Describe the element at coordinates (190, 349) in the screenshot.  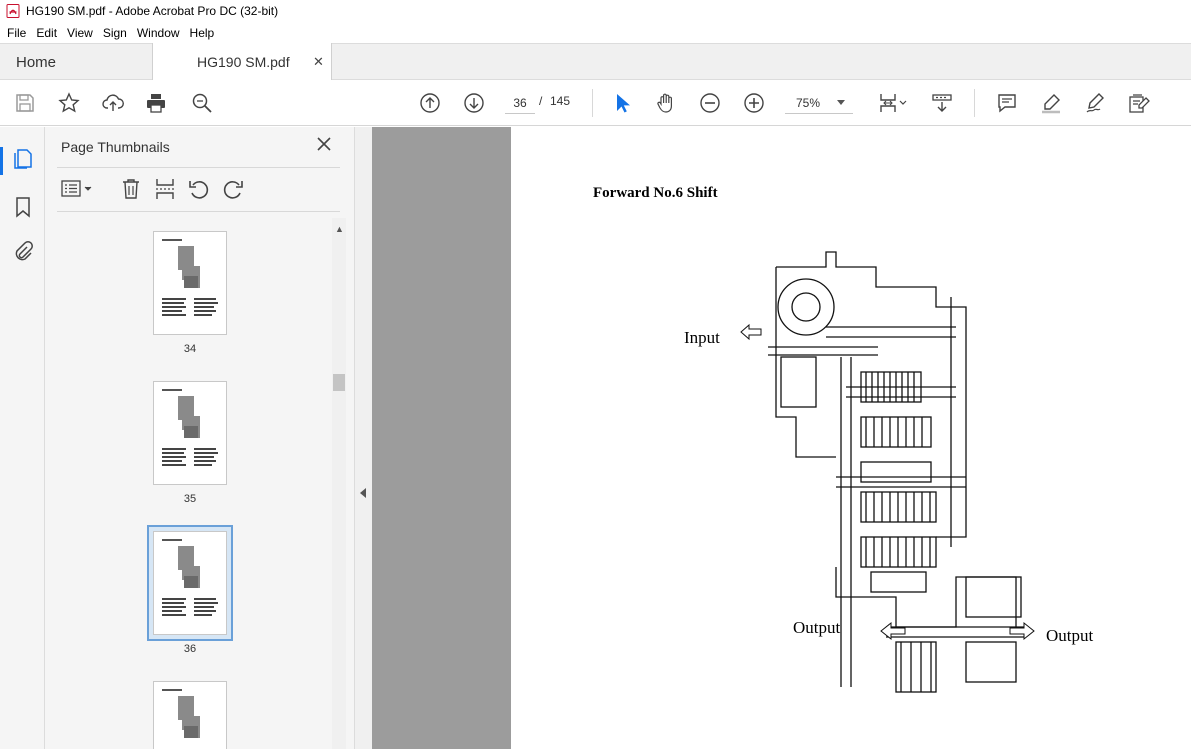
I see `thumbnail-label: 34` at that location.